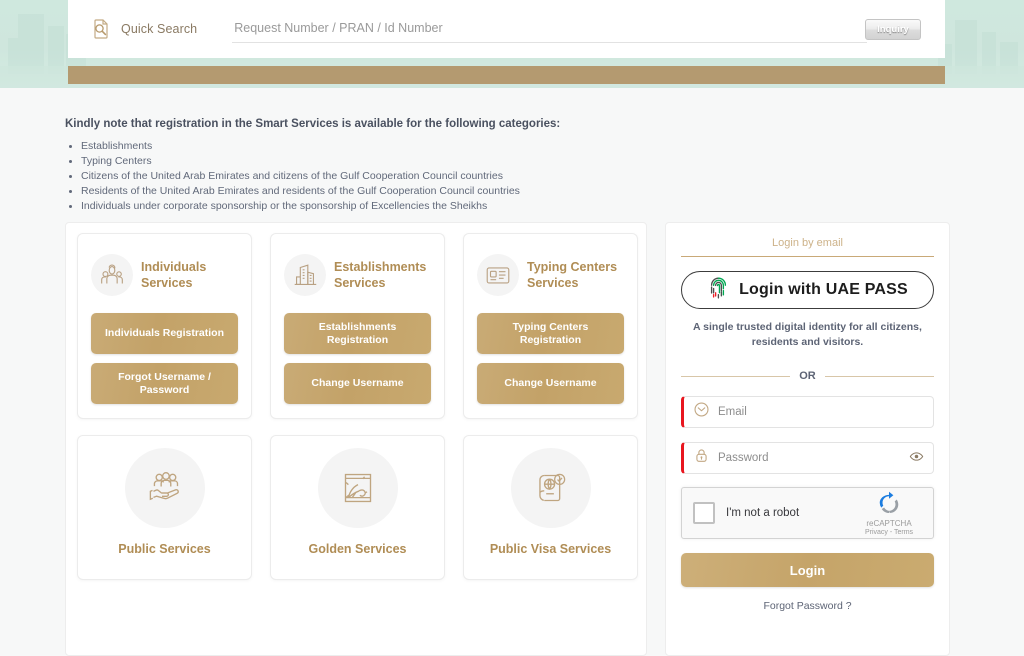 Image resolution: width=1024 pixels, height=656 pixels. What do you see at coordinates (357, 488) in the screenshot?
I see `golden-services-icon` at bounding box center [357, 488].